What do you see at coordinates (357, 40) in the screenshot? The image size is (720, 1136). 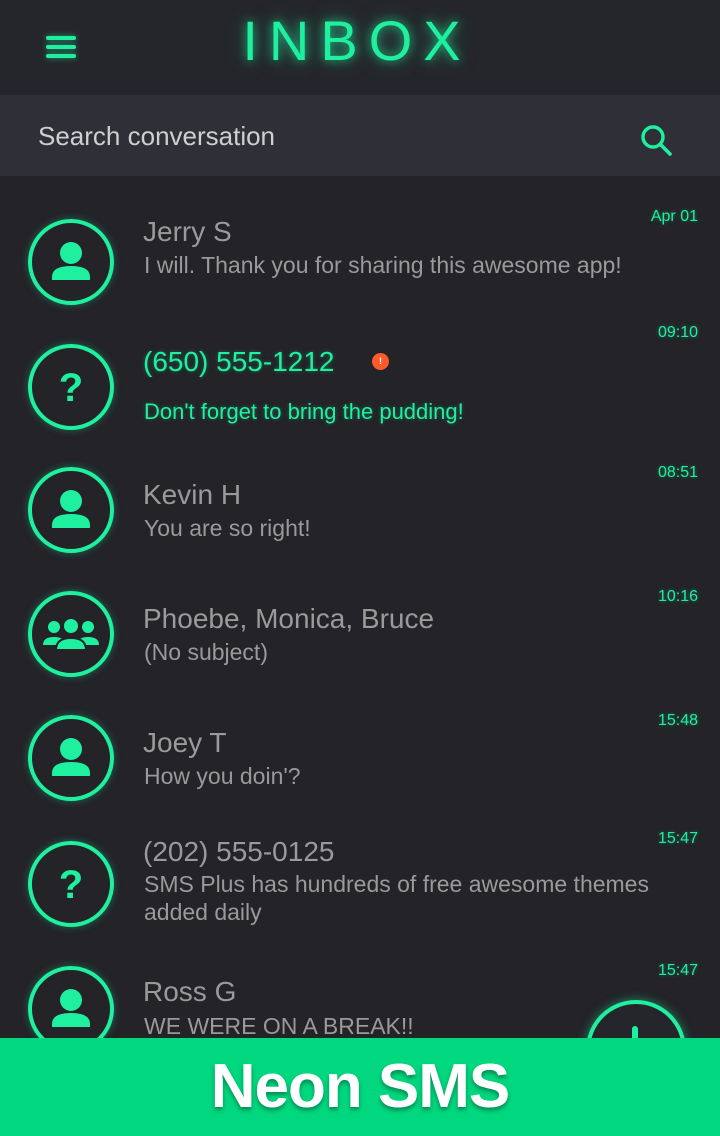 I see `page-title: INBOX` at bounding box center [357, 40].